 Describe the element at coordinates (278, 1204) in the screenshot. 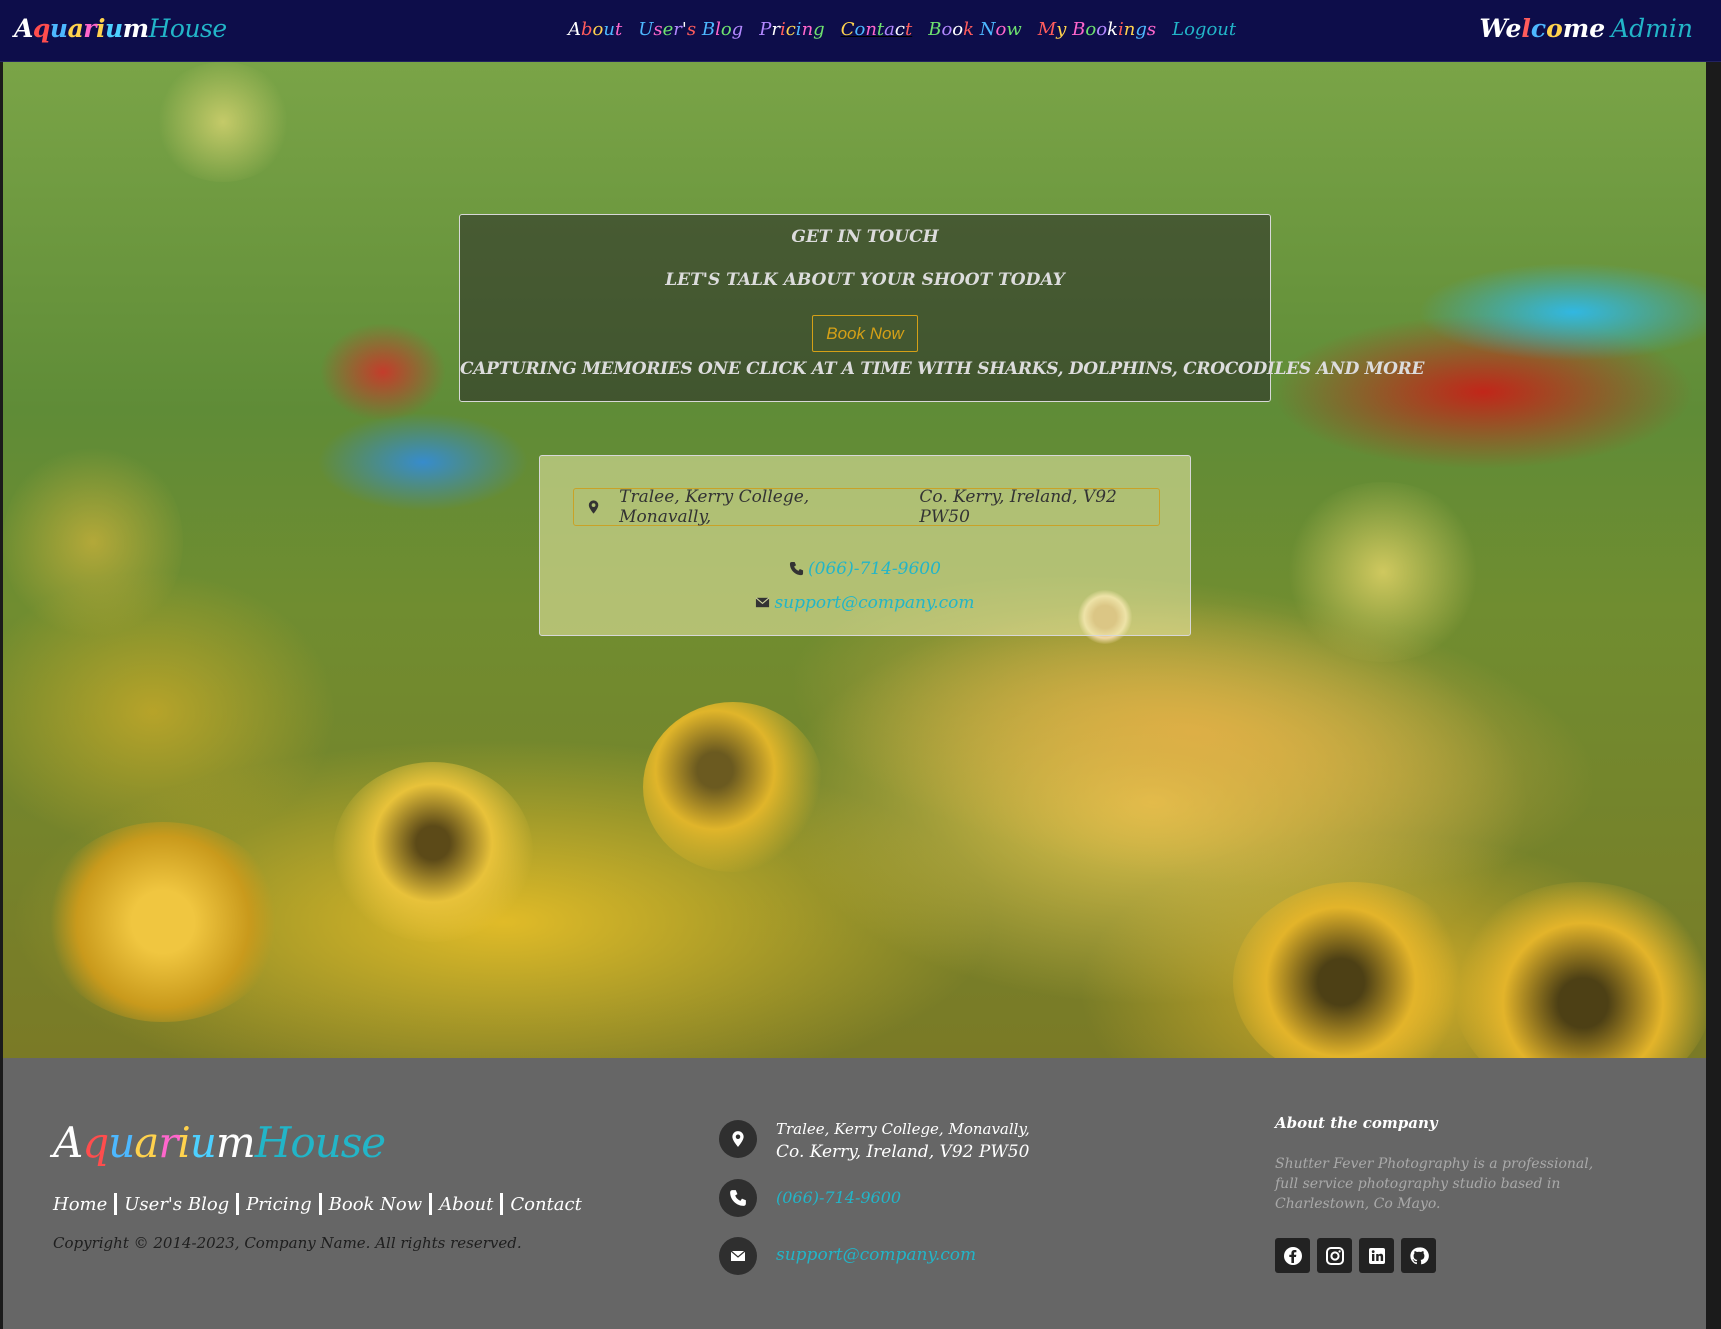

I see `footer-link-pricing: Pricing` at that location.